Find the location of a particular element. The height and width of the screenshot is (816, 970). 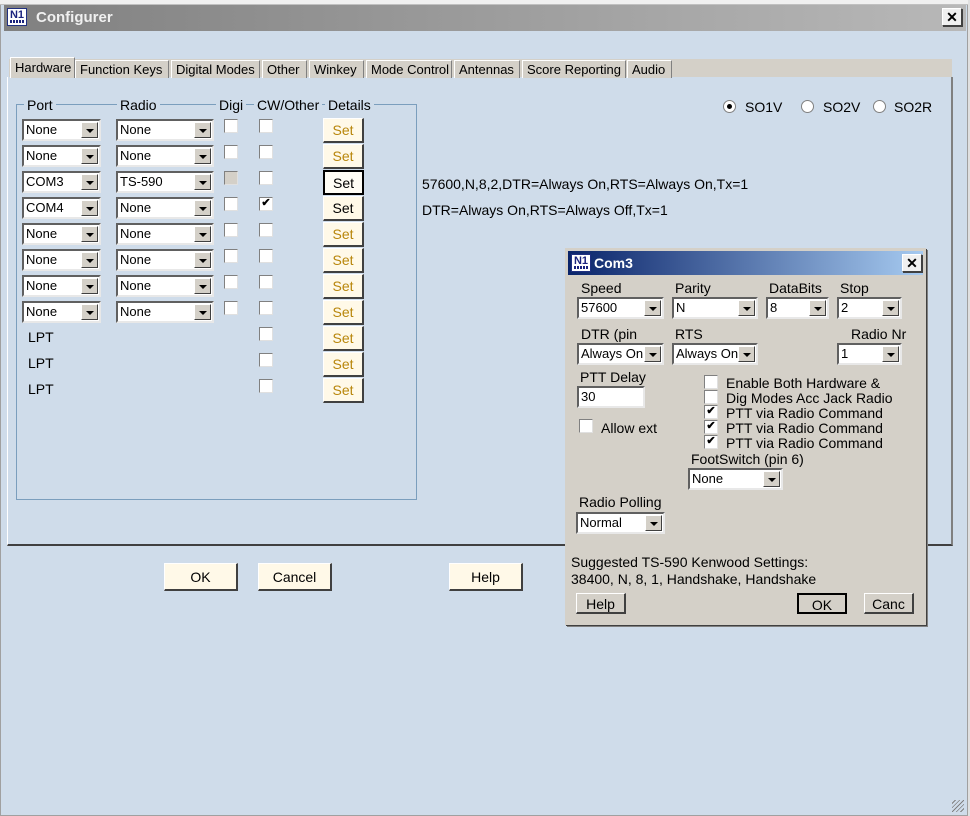

help-button: Help is located at coordinates (486, 577).